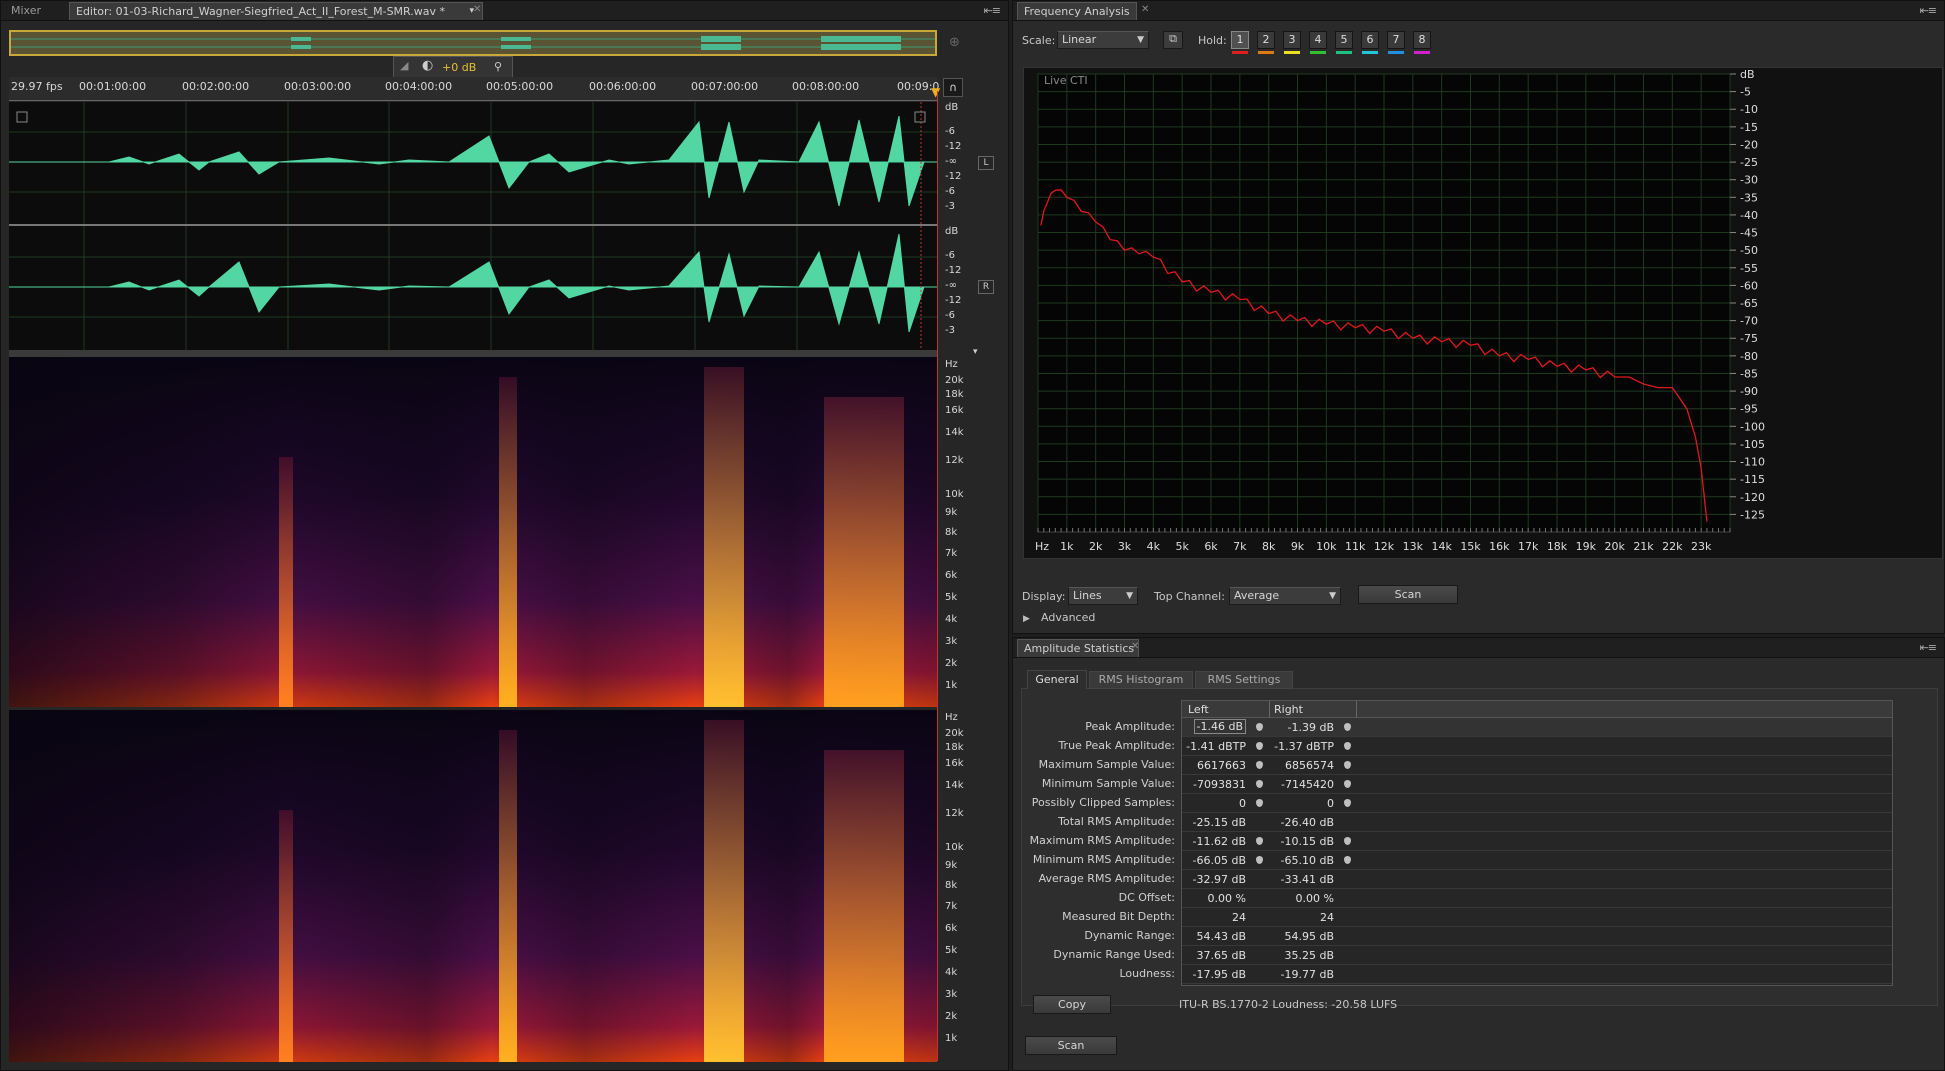  I want to click on tab-mixer: Mixer, so click(26, 11).